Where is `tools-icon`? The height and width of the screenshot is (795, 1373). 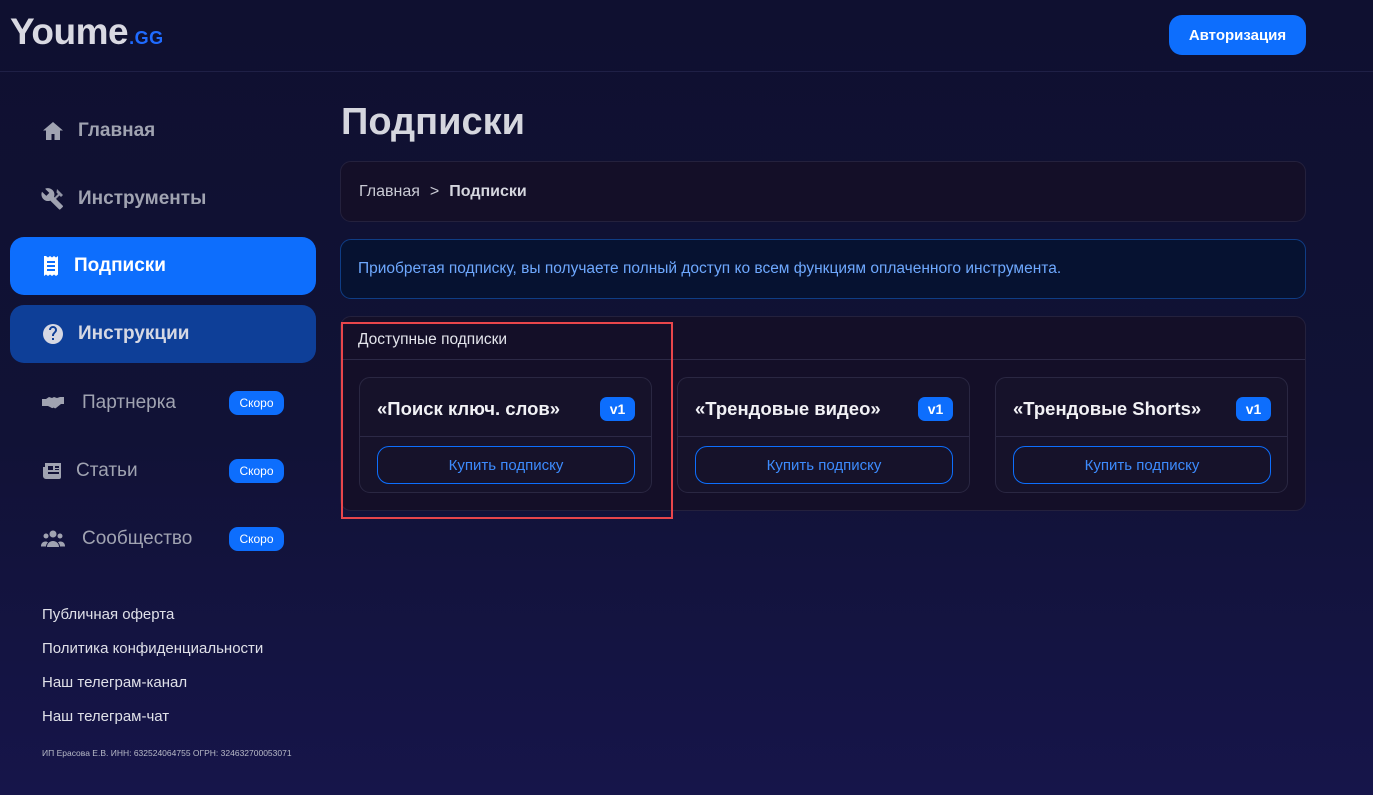
tools-icon is located at coordinates (53, 199).